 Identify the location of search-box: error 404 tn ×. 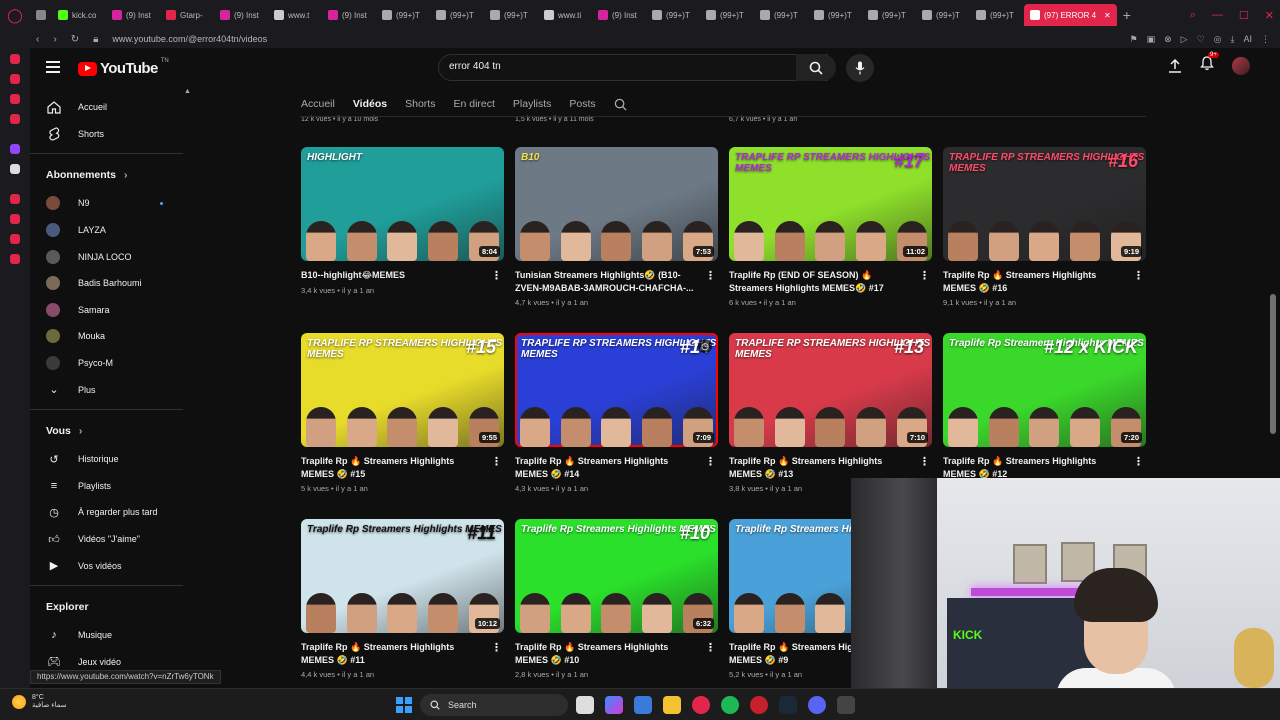
(633, 67).